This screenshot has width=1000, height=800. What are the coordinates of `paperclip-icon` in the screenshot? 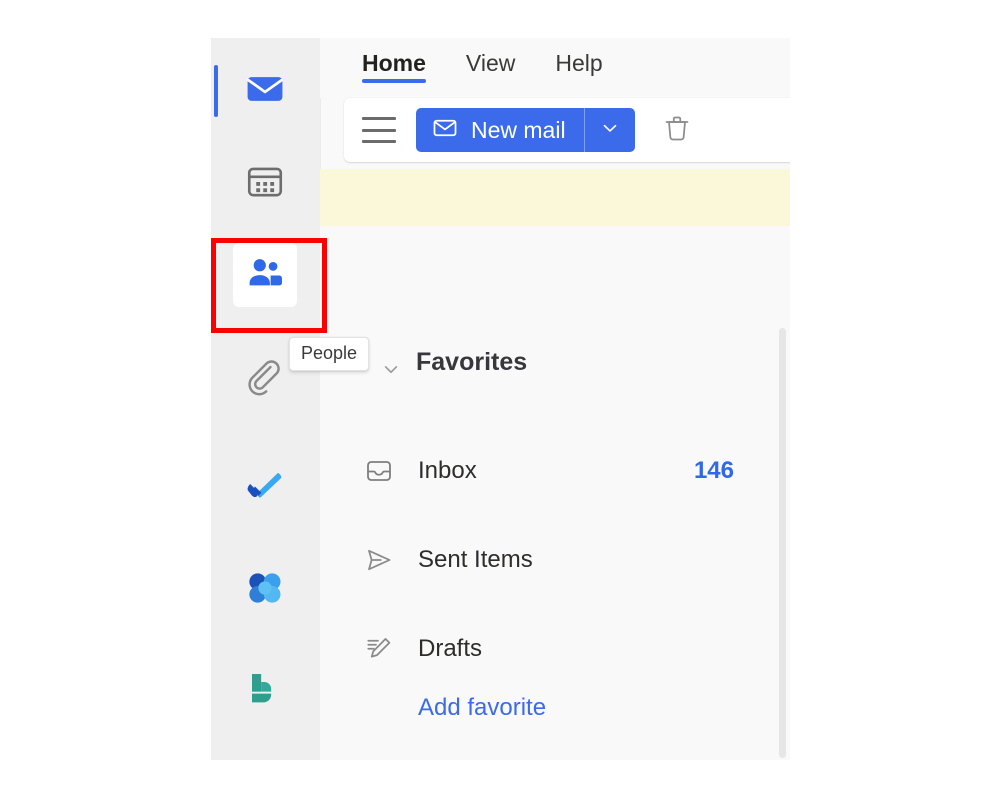 It's located at (265, 380).